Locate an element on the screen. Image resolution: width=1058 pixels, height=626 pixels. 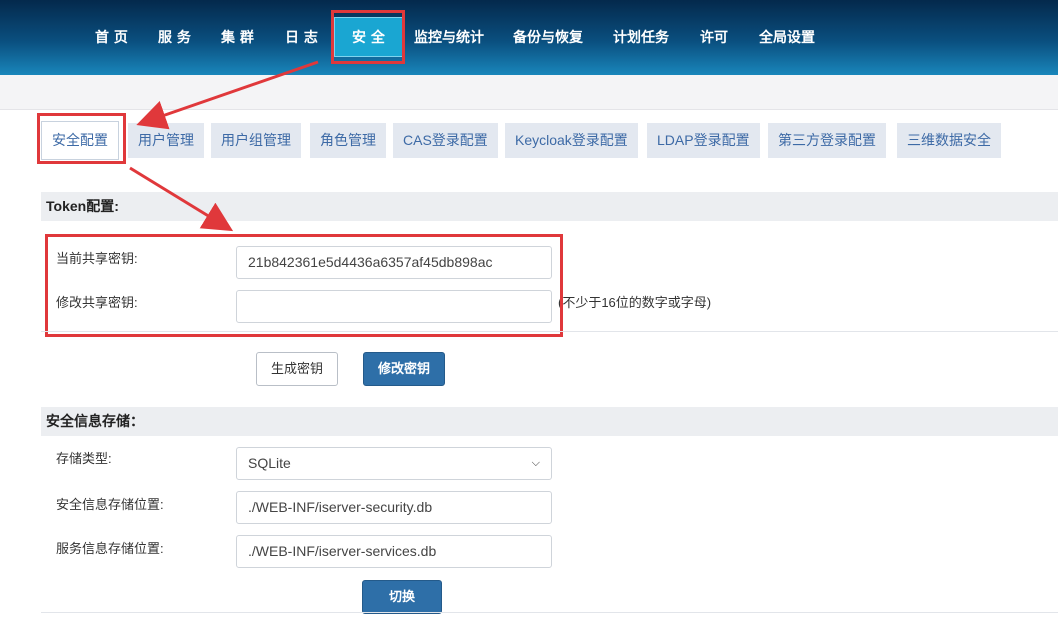
tab-role-management: 角色管理 is located at coordinates (348, 140).